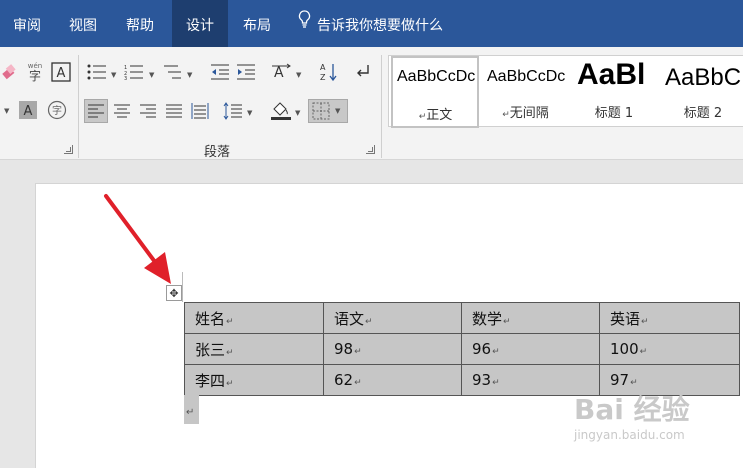 The width and height of the screenshot is (743, 468). Describe the element at coordinates (11, 72) in the screenshot. I see `clear-formatting-icon` at that location.